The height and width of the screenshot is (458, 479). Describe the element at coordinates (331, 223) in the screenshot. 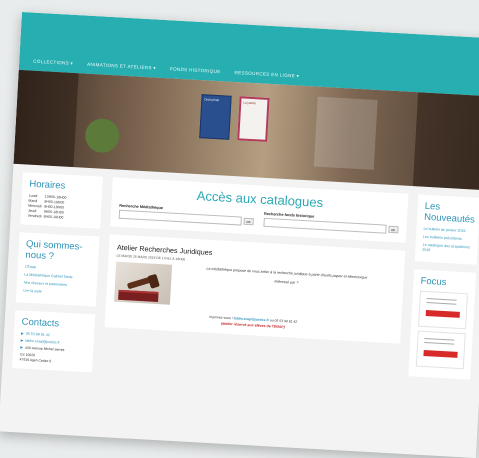

I see `search-fonds: Recherche fonds historique OK` at that location.